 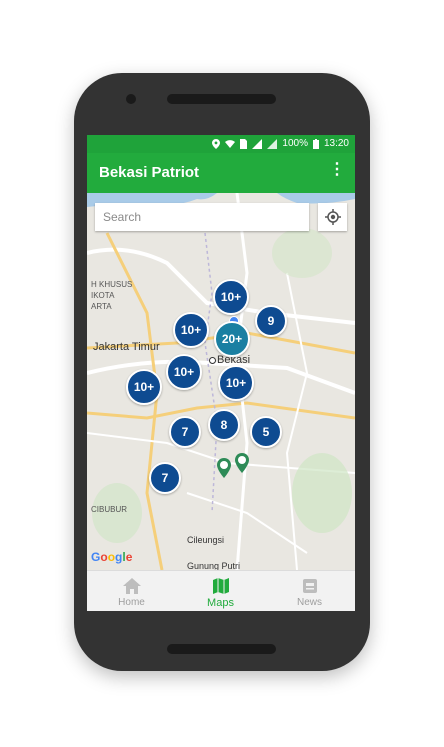 What do you see at coordinates (224, 468) in the screenshot?
I see `map-pin-icon` at bounding box center [224, 468].